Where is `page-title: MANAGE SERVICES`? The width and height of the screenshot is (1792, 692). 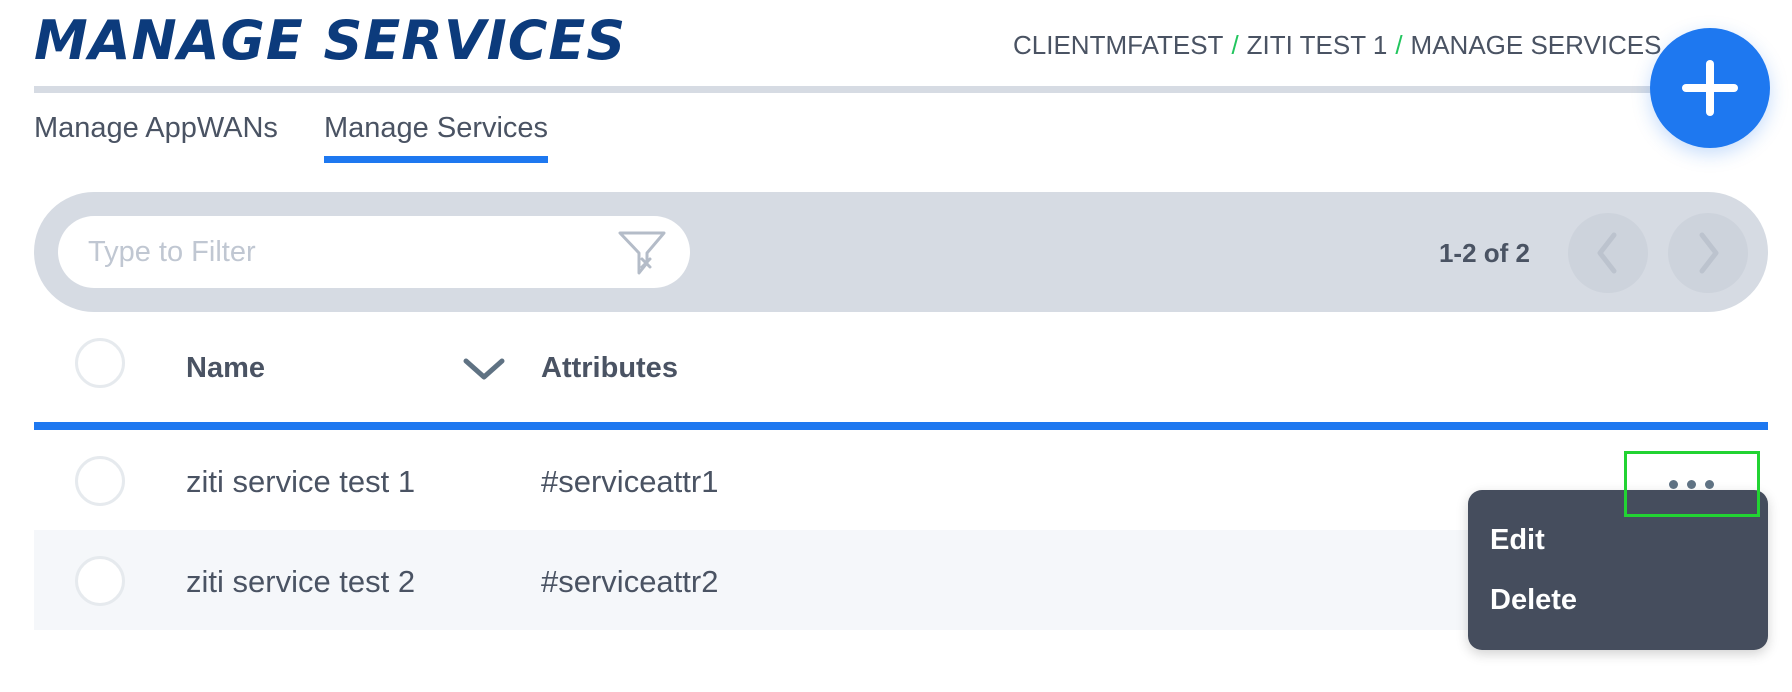
page-title: MANAGE SERVICES is located at coordinates (330, 40).